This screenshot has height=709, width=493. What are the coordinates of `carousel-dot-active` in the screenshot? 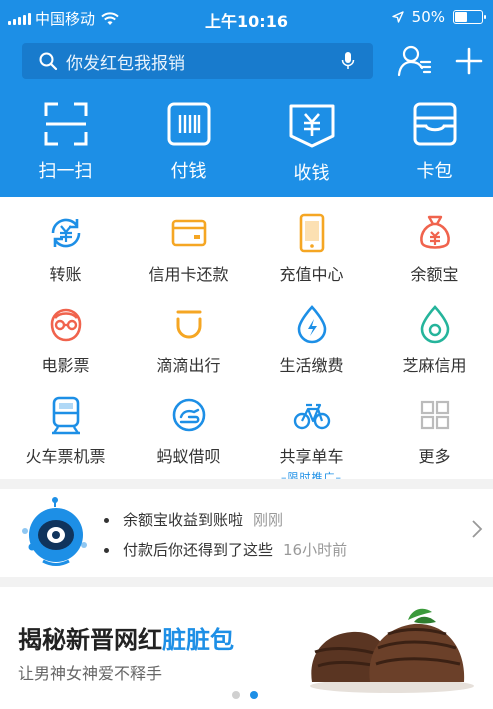 It's located at (254, 695).